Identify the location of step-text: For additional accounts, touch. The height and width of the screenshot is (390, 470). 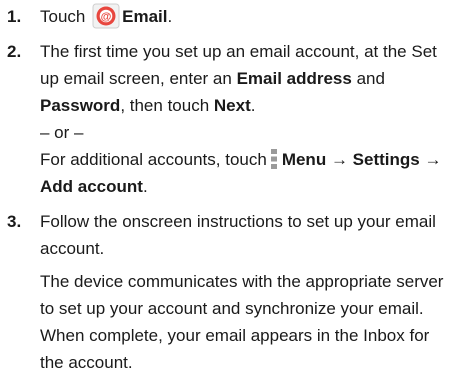
(153, 159).